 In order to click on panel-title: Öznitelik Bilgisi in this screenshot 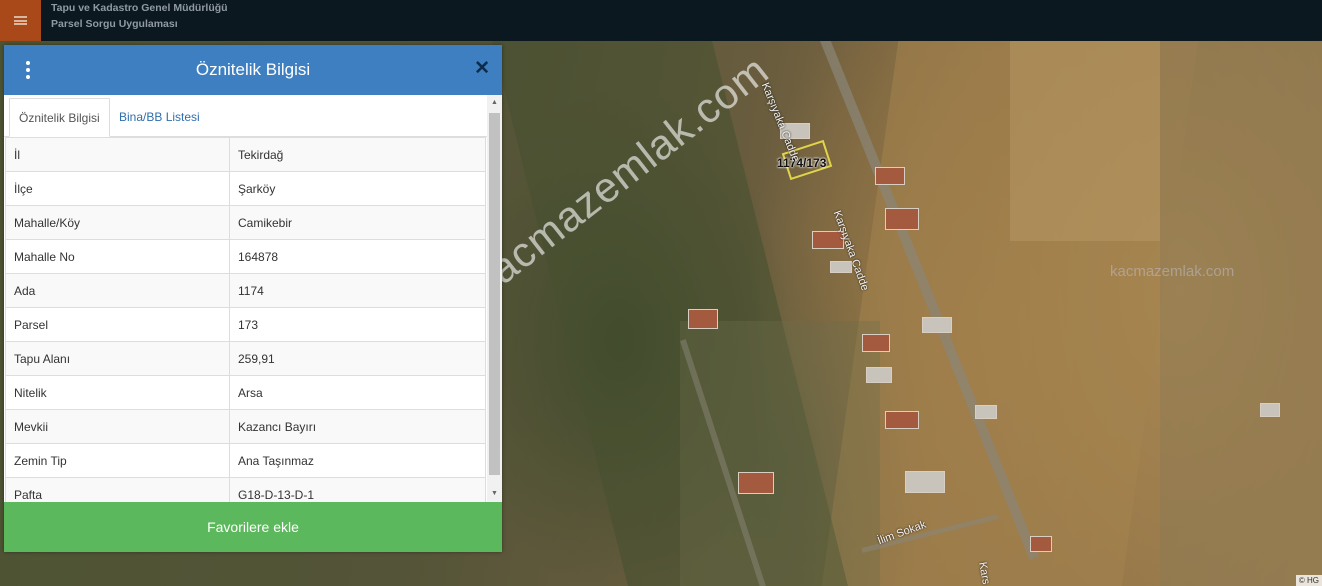, I will do `click(253, 69)`.